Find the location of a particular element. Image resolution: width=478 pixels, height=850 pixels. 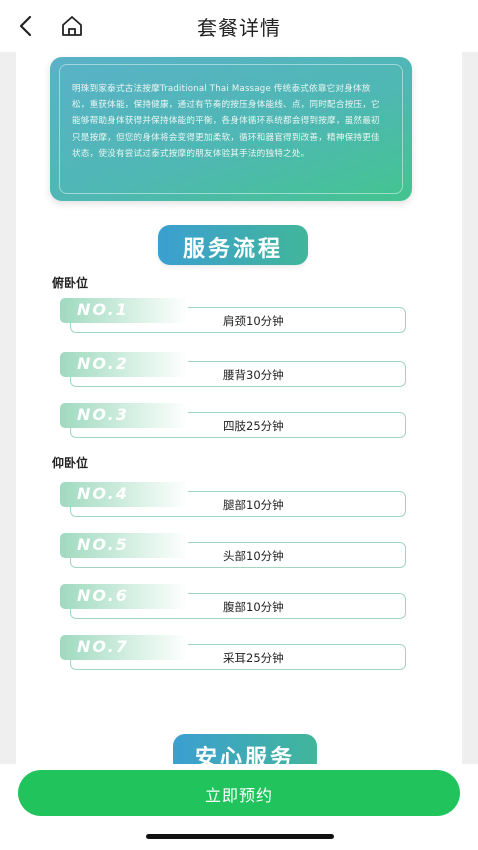

step-item: NO.1 肩颈10分钟 is located at coordinates (234, 316).